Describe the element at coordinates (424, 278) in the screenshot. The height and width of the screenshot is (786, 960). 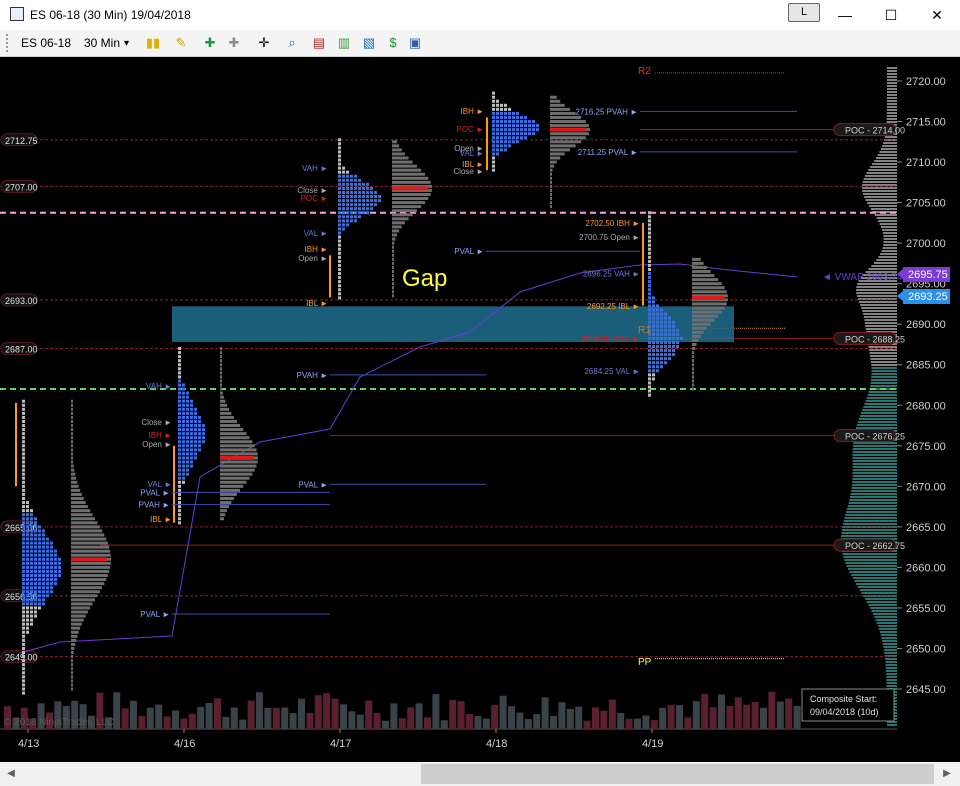
I see `gap-label: Gap` at that location.